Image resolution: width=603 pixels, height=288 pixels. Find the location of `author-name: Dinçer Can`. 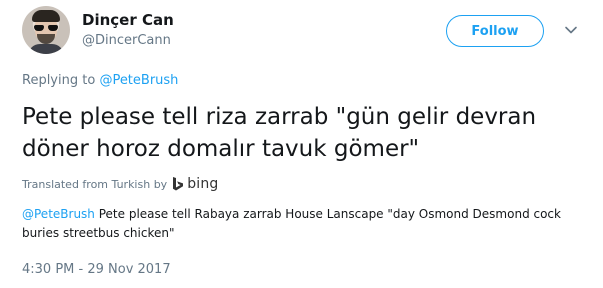

author-name: Dinçer Can is located at coordinates (128, 20).